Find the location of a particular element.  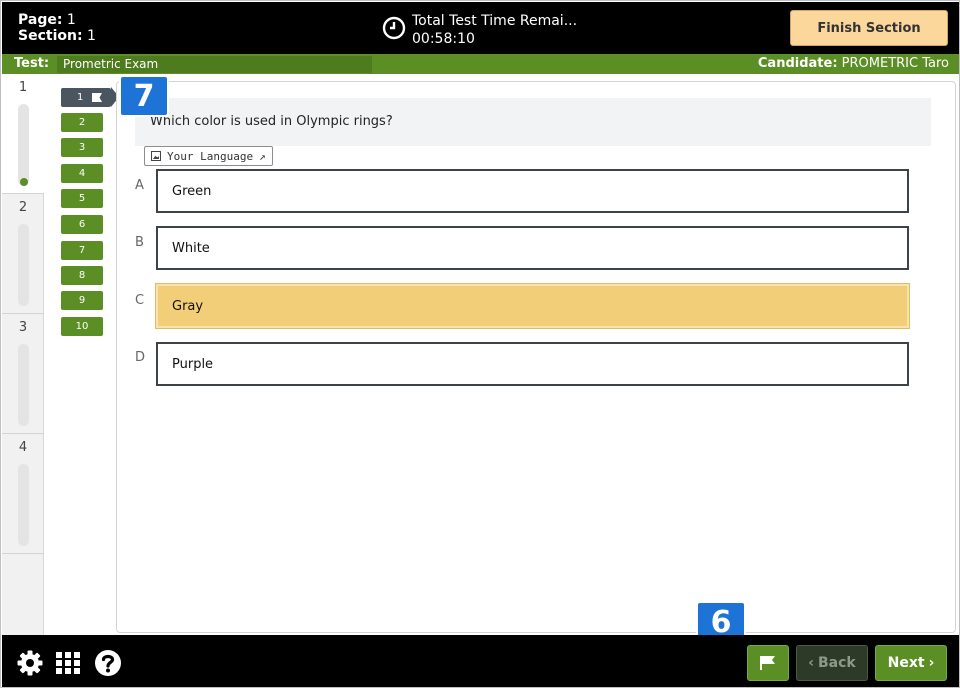

your-language-label: Your Language is located at coordinates (210, 156).